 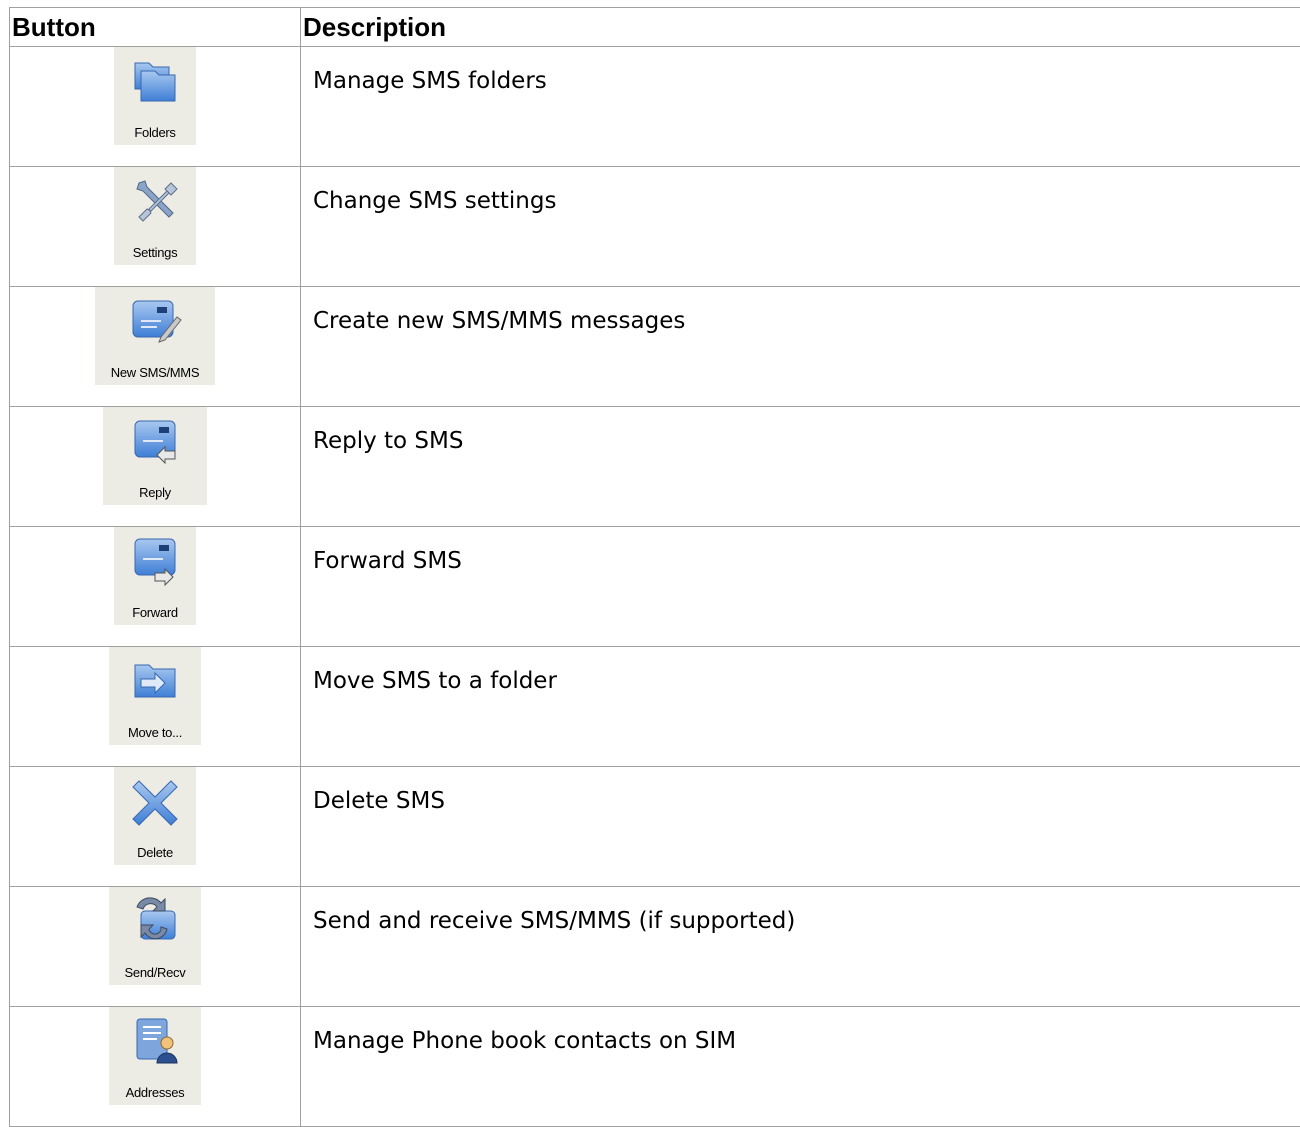 I want to click on button-cell: New SMS/MMS, so click(x=155, y=347).